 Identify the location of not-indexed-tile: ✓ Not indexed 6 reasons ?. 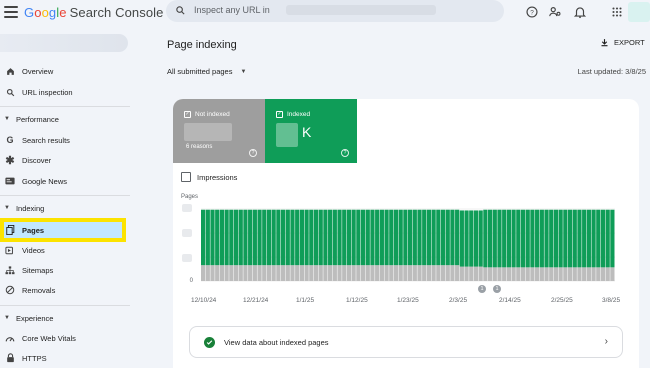
(219, 131).